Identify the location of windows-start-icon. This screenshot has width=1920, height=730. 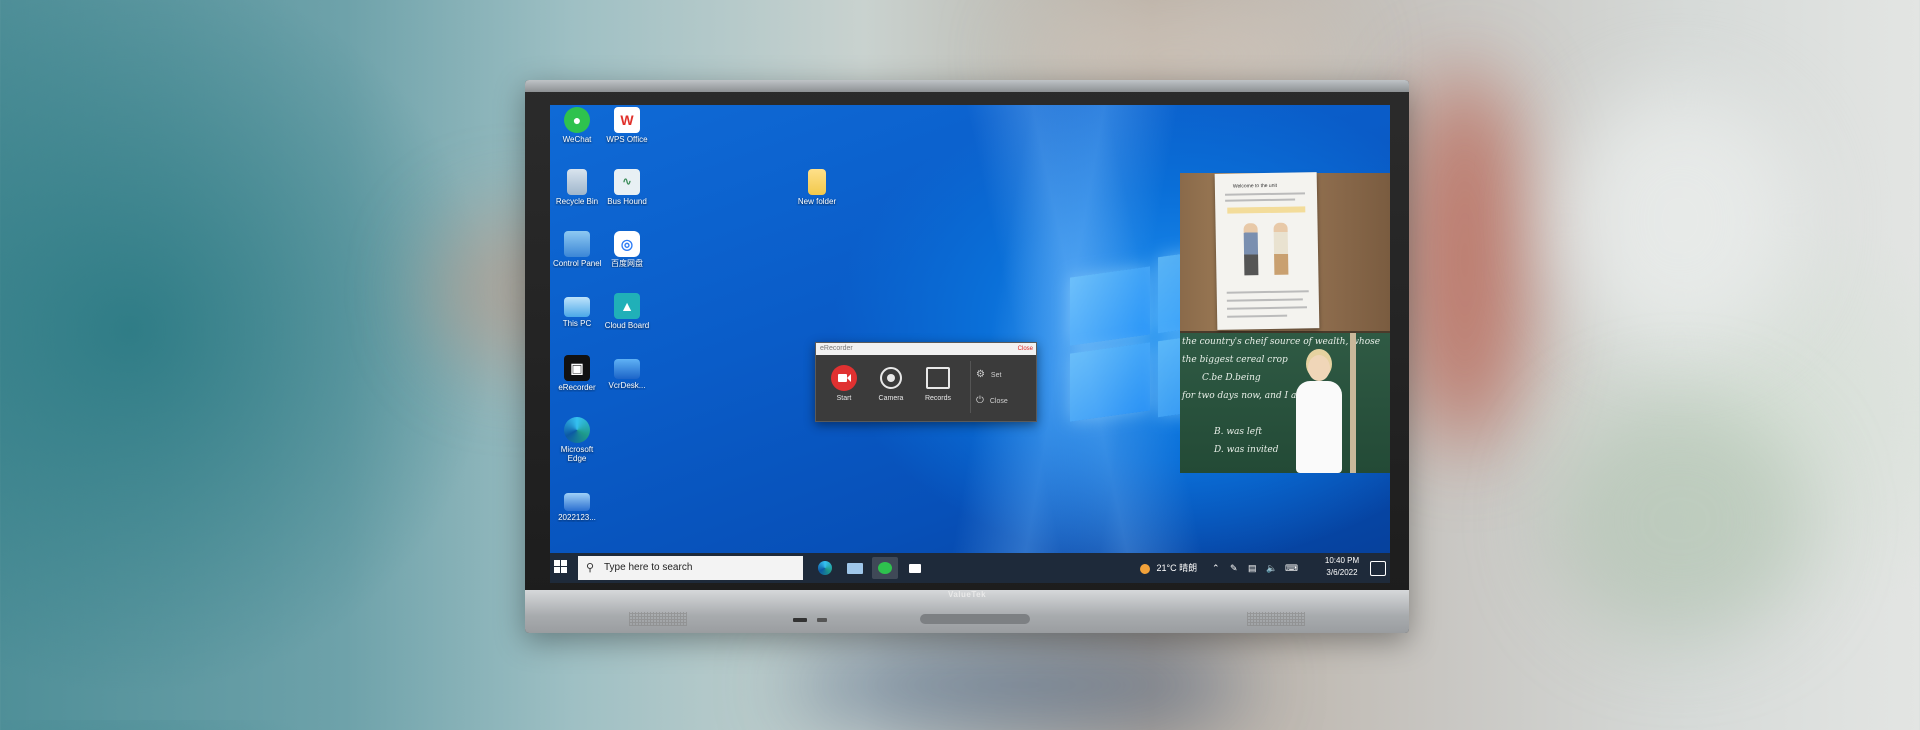
(561, 567).